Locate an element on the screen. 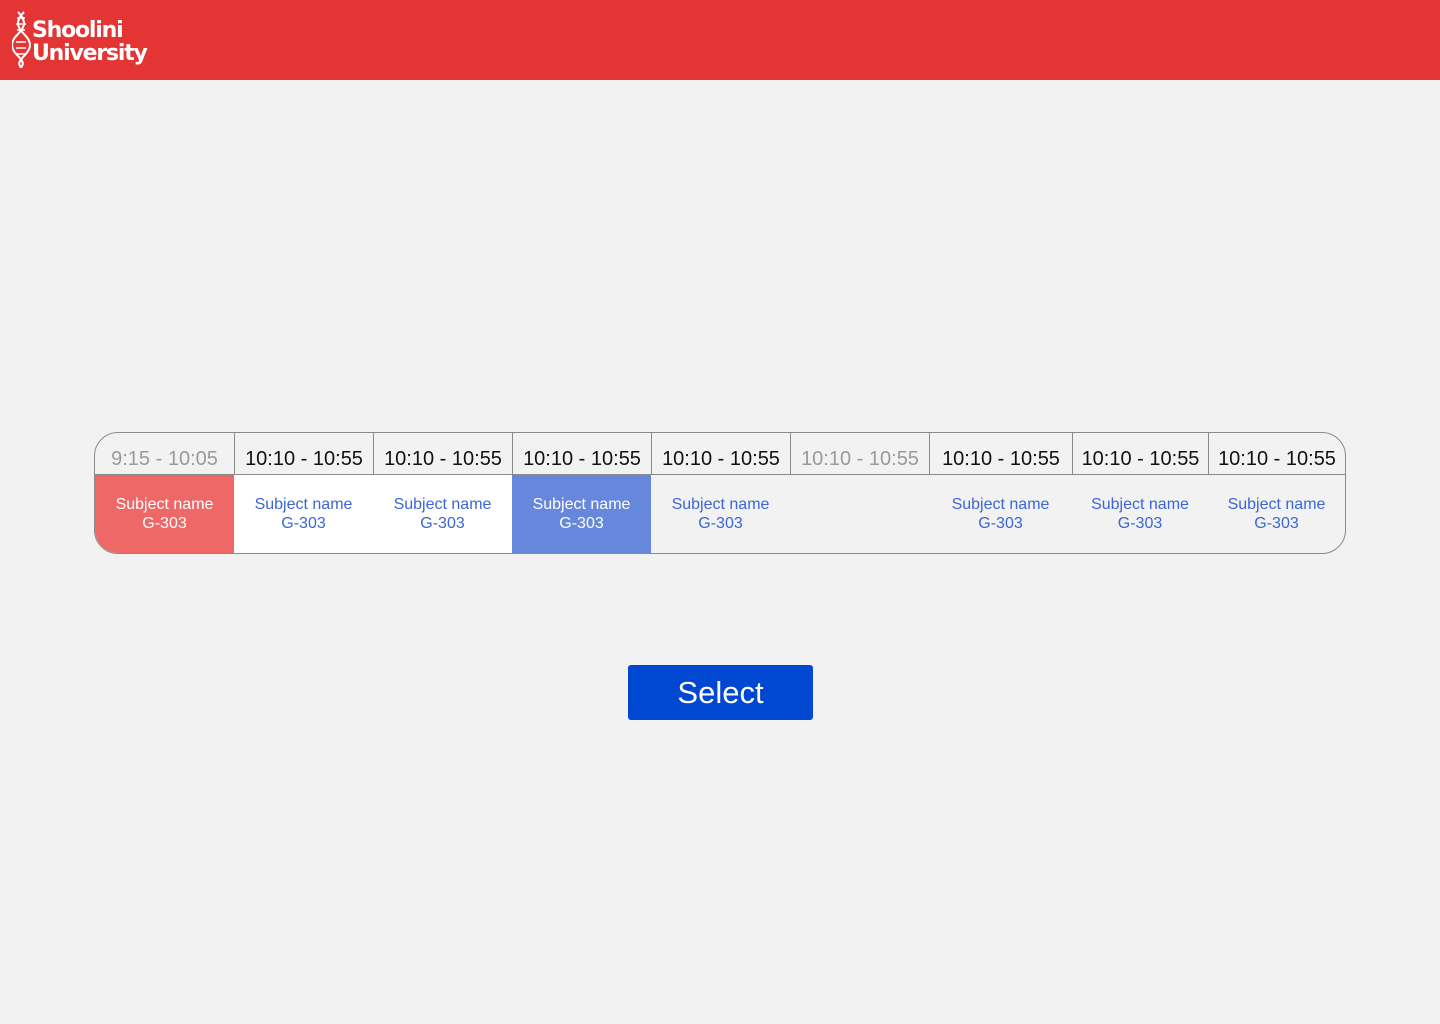  slot-column-9: 10:10 - 10:55 Subject name G-303 is located at coordinates (1276, 493).